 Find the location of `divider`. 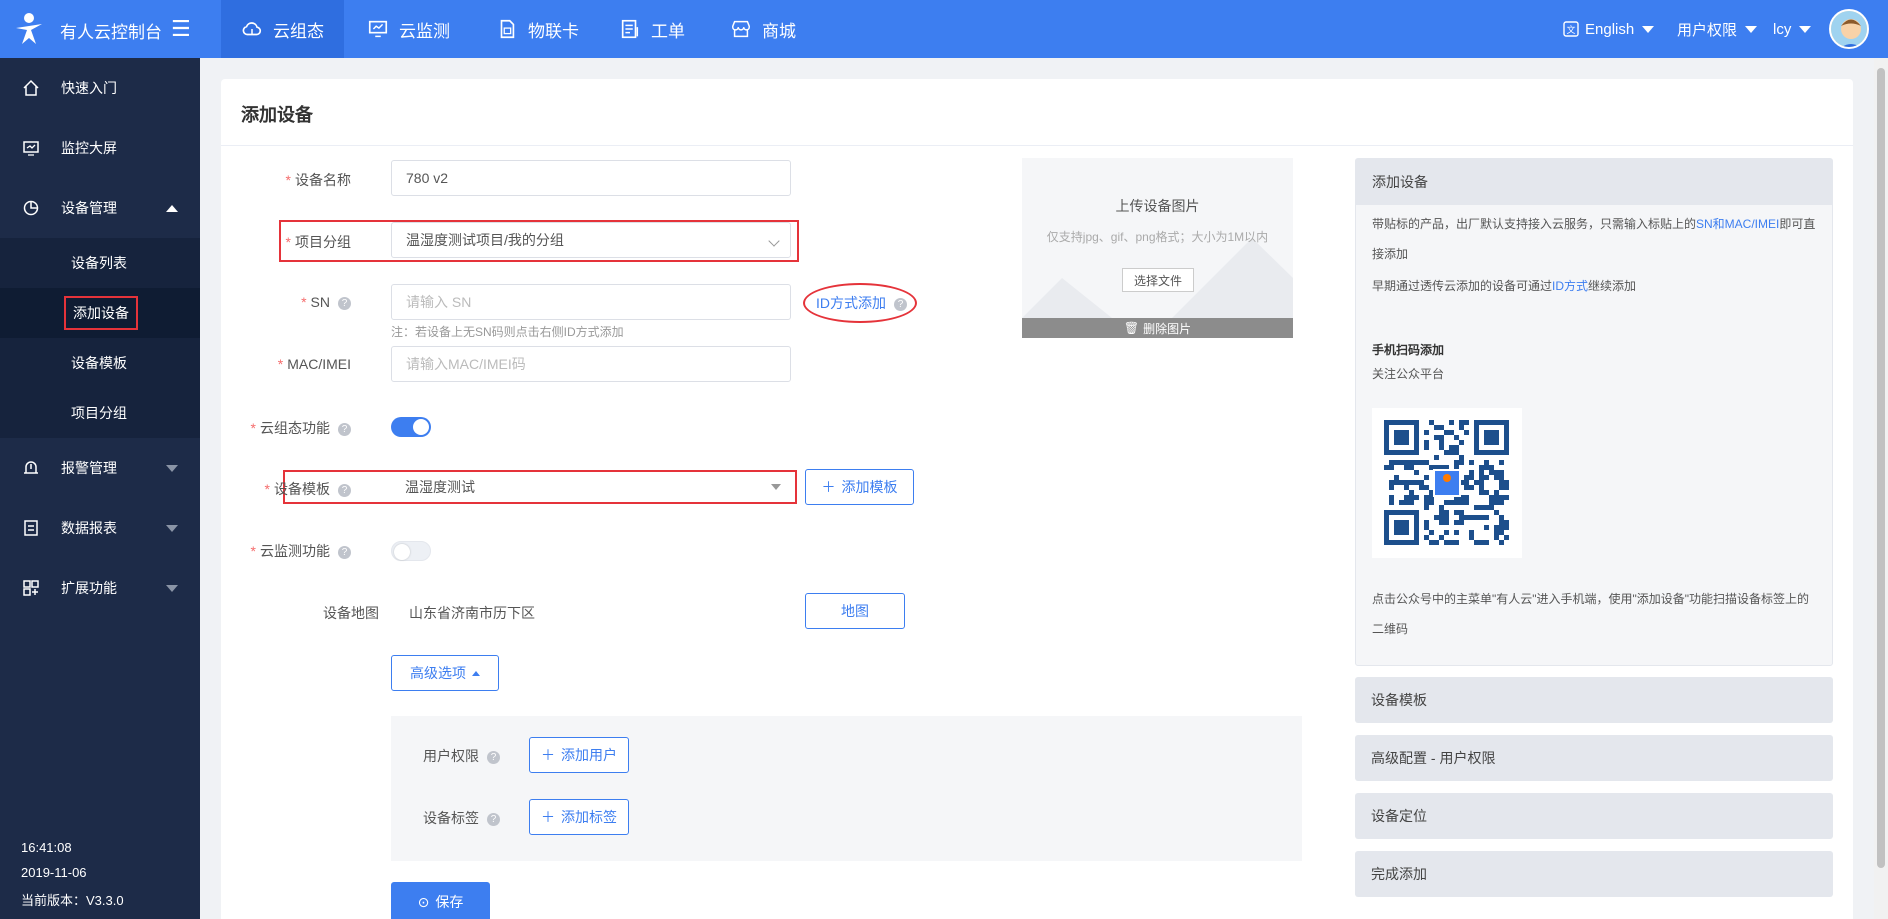

divider is located at coordinates (1037, 145).